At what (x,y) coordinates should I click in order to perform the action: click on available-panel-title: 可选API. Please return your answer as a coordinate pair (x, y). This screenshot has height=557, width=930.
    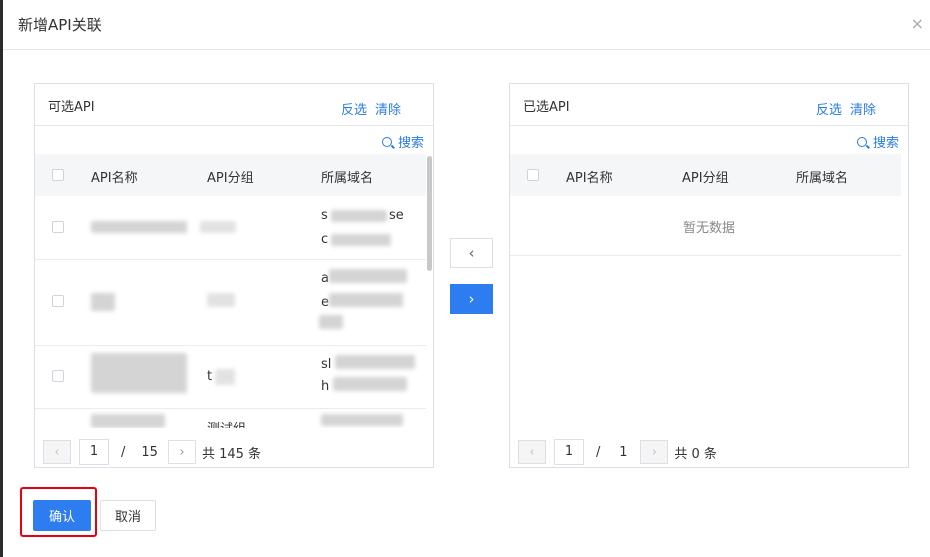
    Looking at the image, I should click on (71, 107).